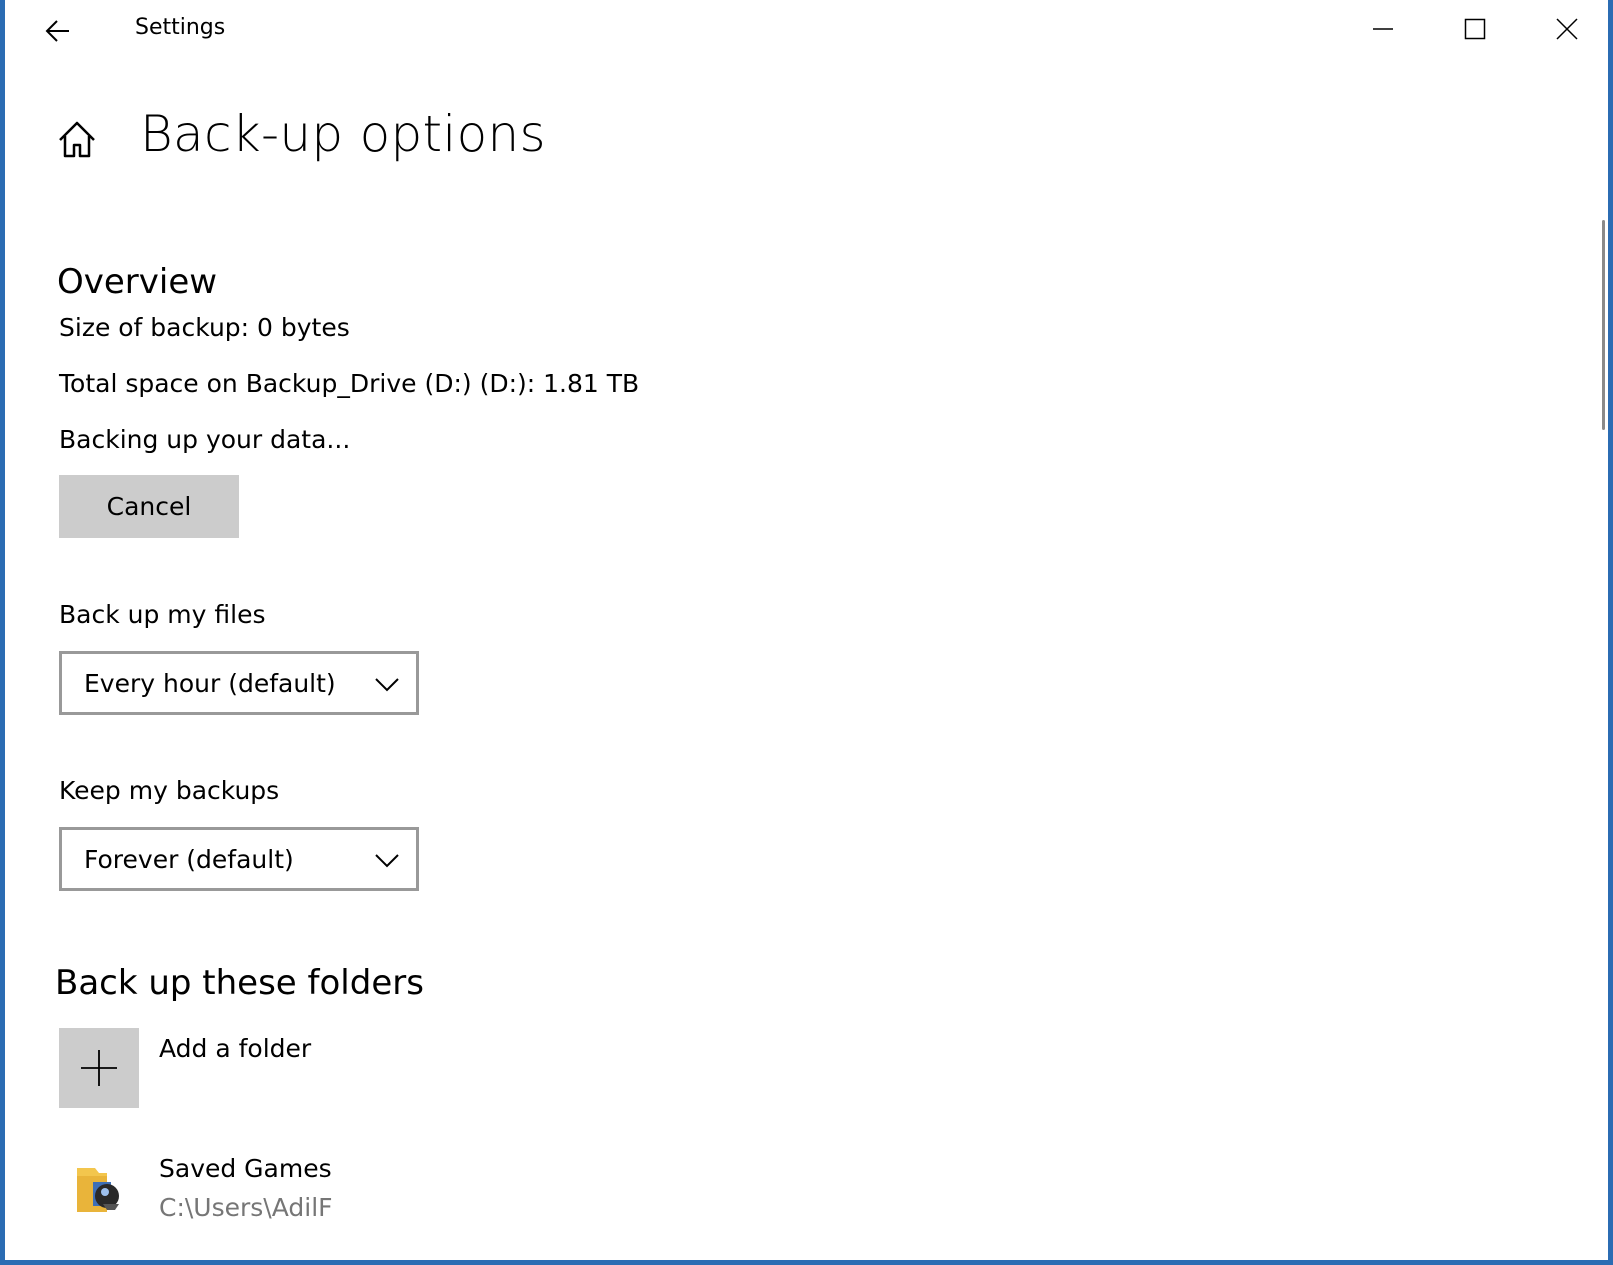 This screenshot has width=1613, height=1265. Describe the element at coordinates (210, 683) in the screenshot. I see `backup-frequency-value: Every hour (default)` at that location.